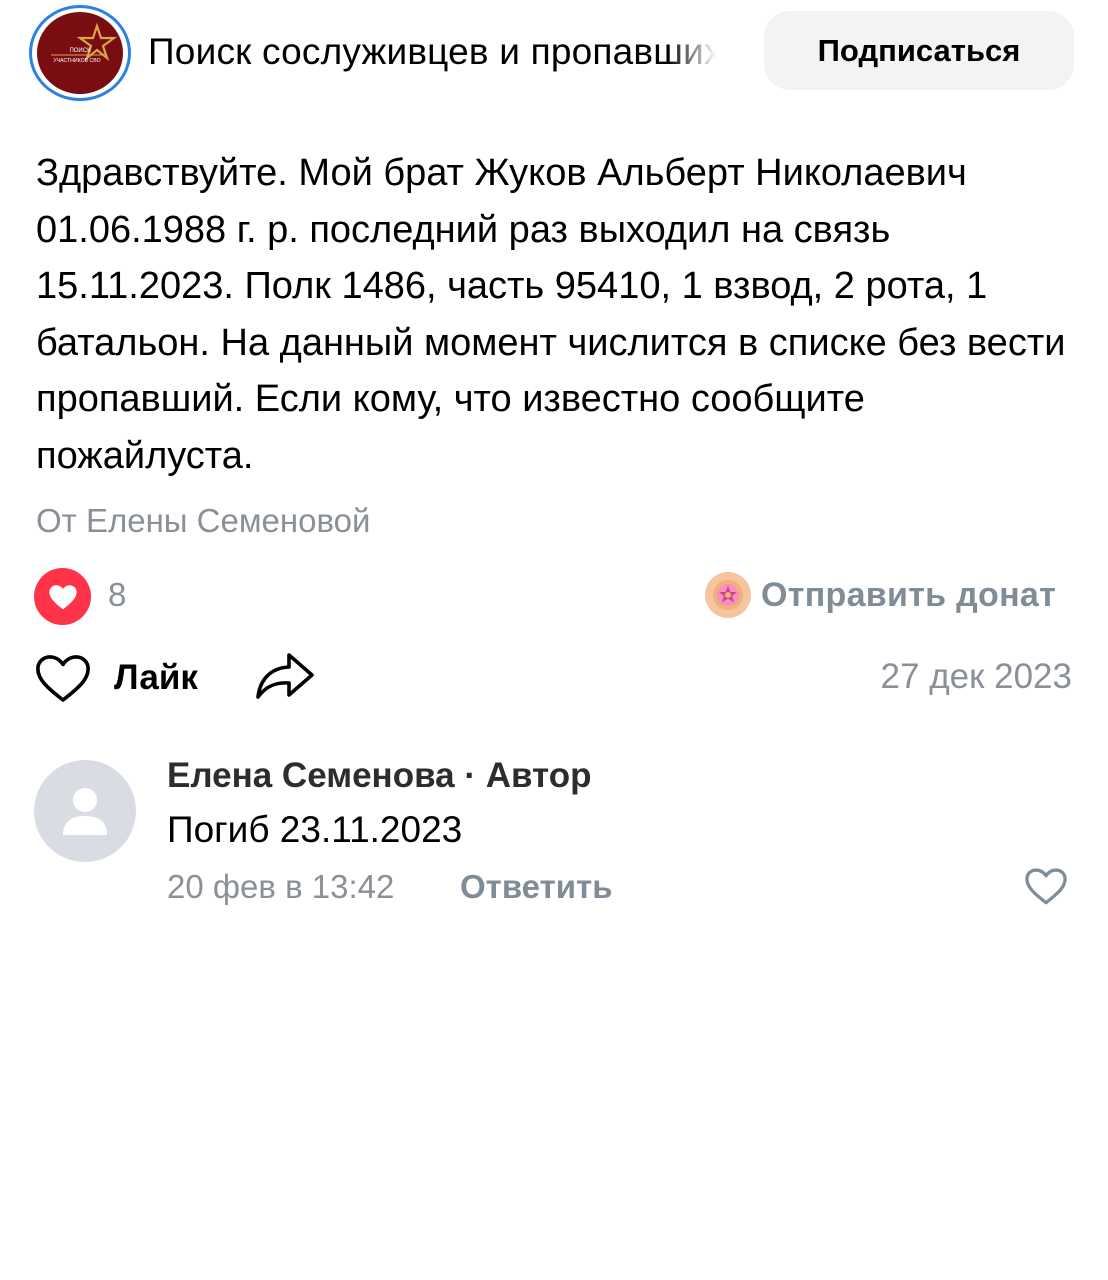 This screenshot has height=1280, width=1108. Describe the element at coordinates (728, 595) in the screenshot. I see `donut-icon` at that location.